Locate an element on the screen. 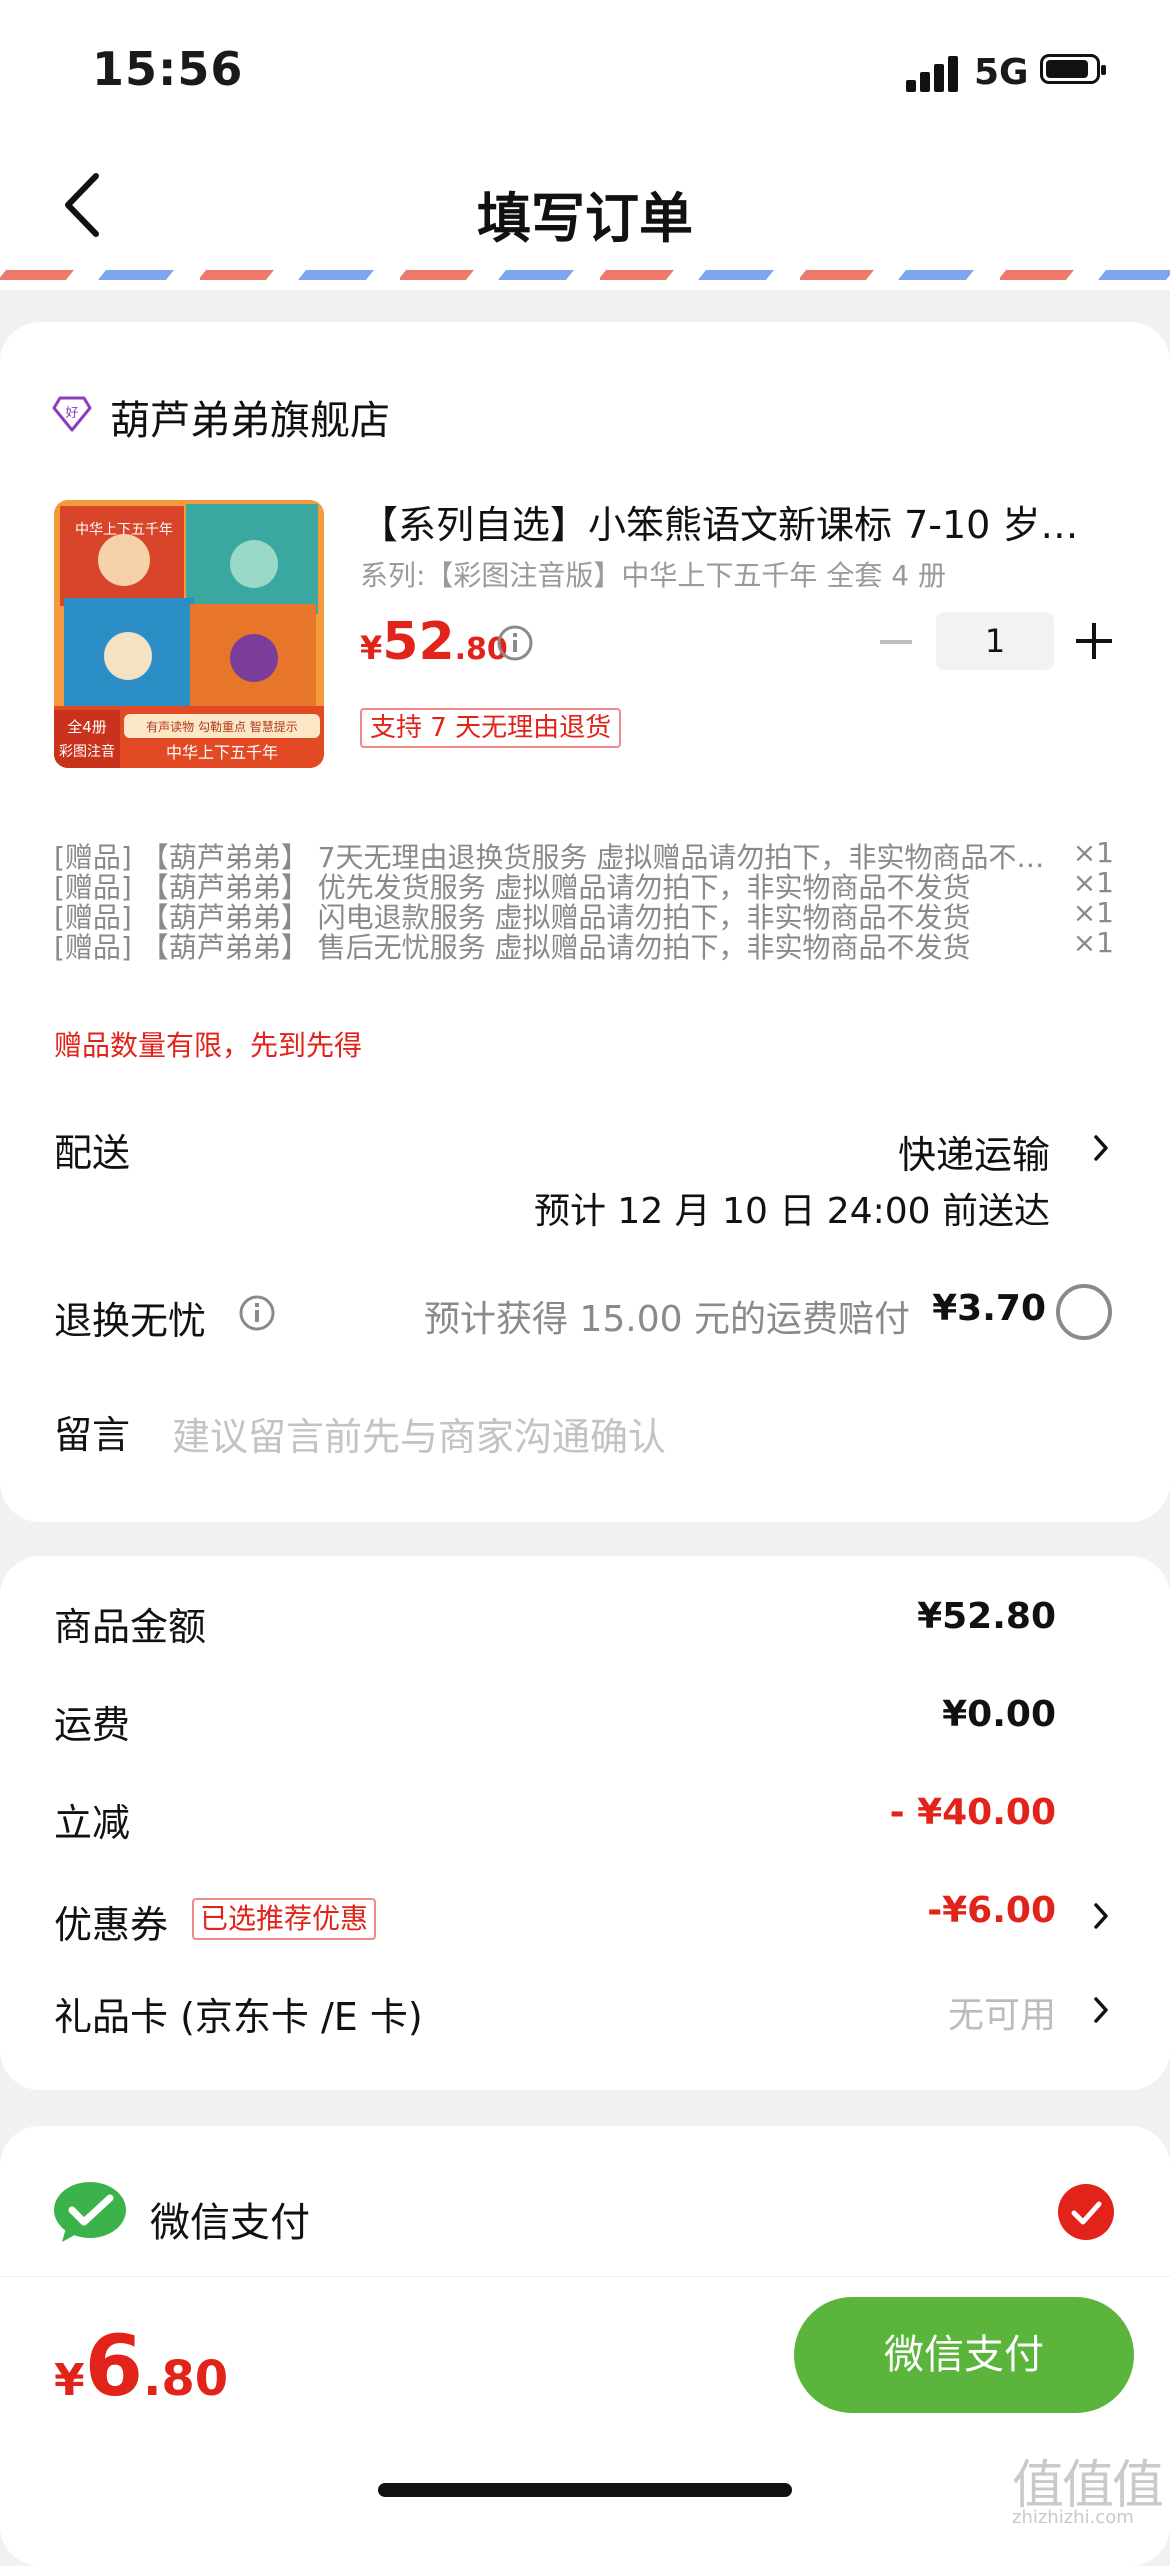 The height and width of the screenshot is (2566, 1170). gift-item: [赠品] 【葫芦弟弟】 售后无忧服务 虚拟赠品请勿拍下，非实物商品不发货 ×1 is located at coordinates (584, 946).